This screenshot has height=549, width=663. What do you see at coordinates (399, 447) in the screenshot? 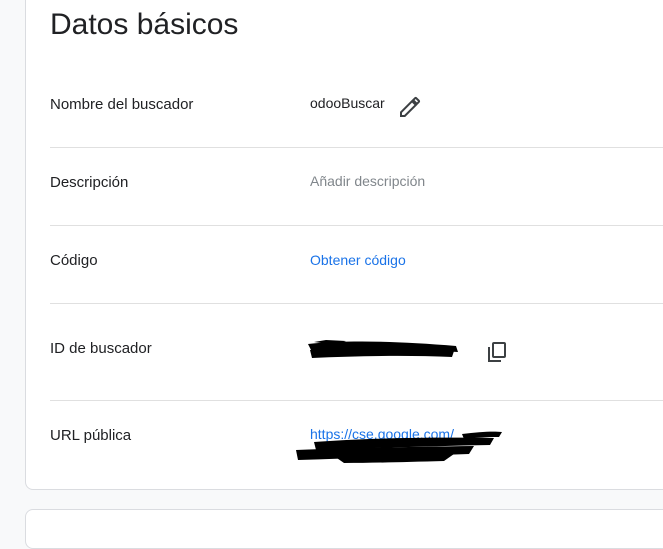
I see `redacted-public-url` at bounding box center [399, 447].